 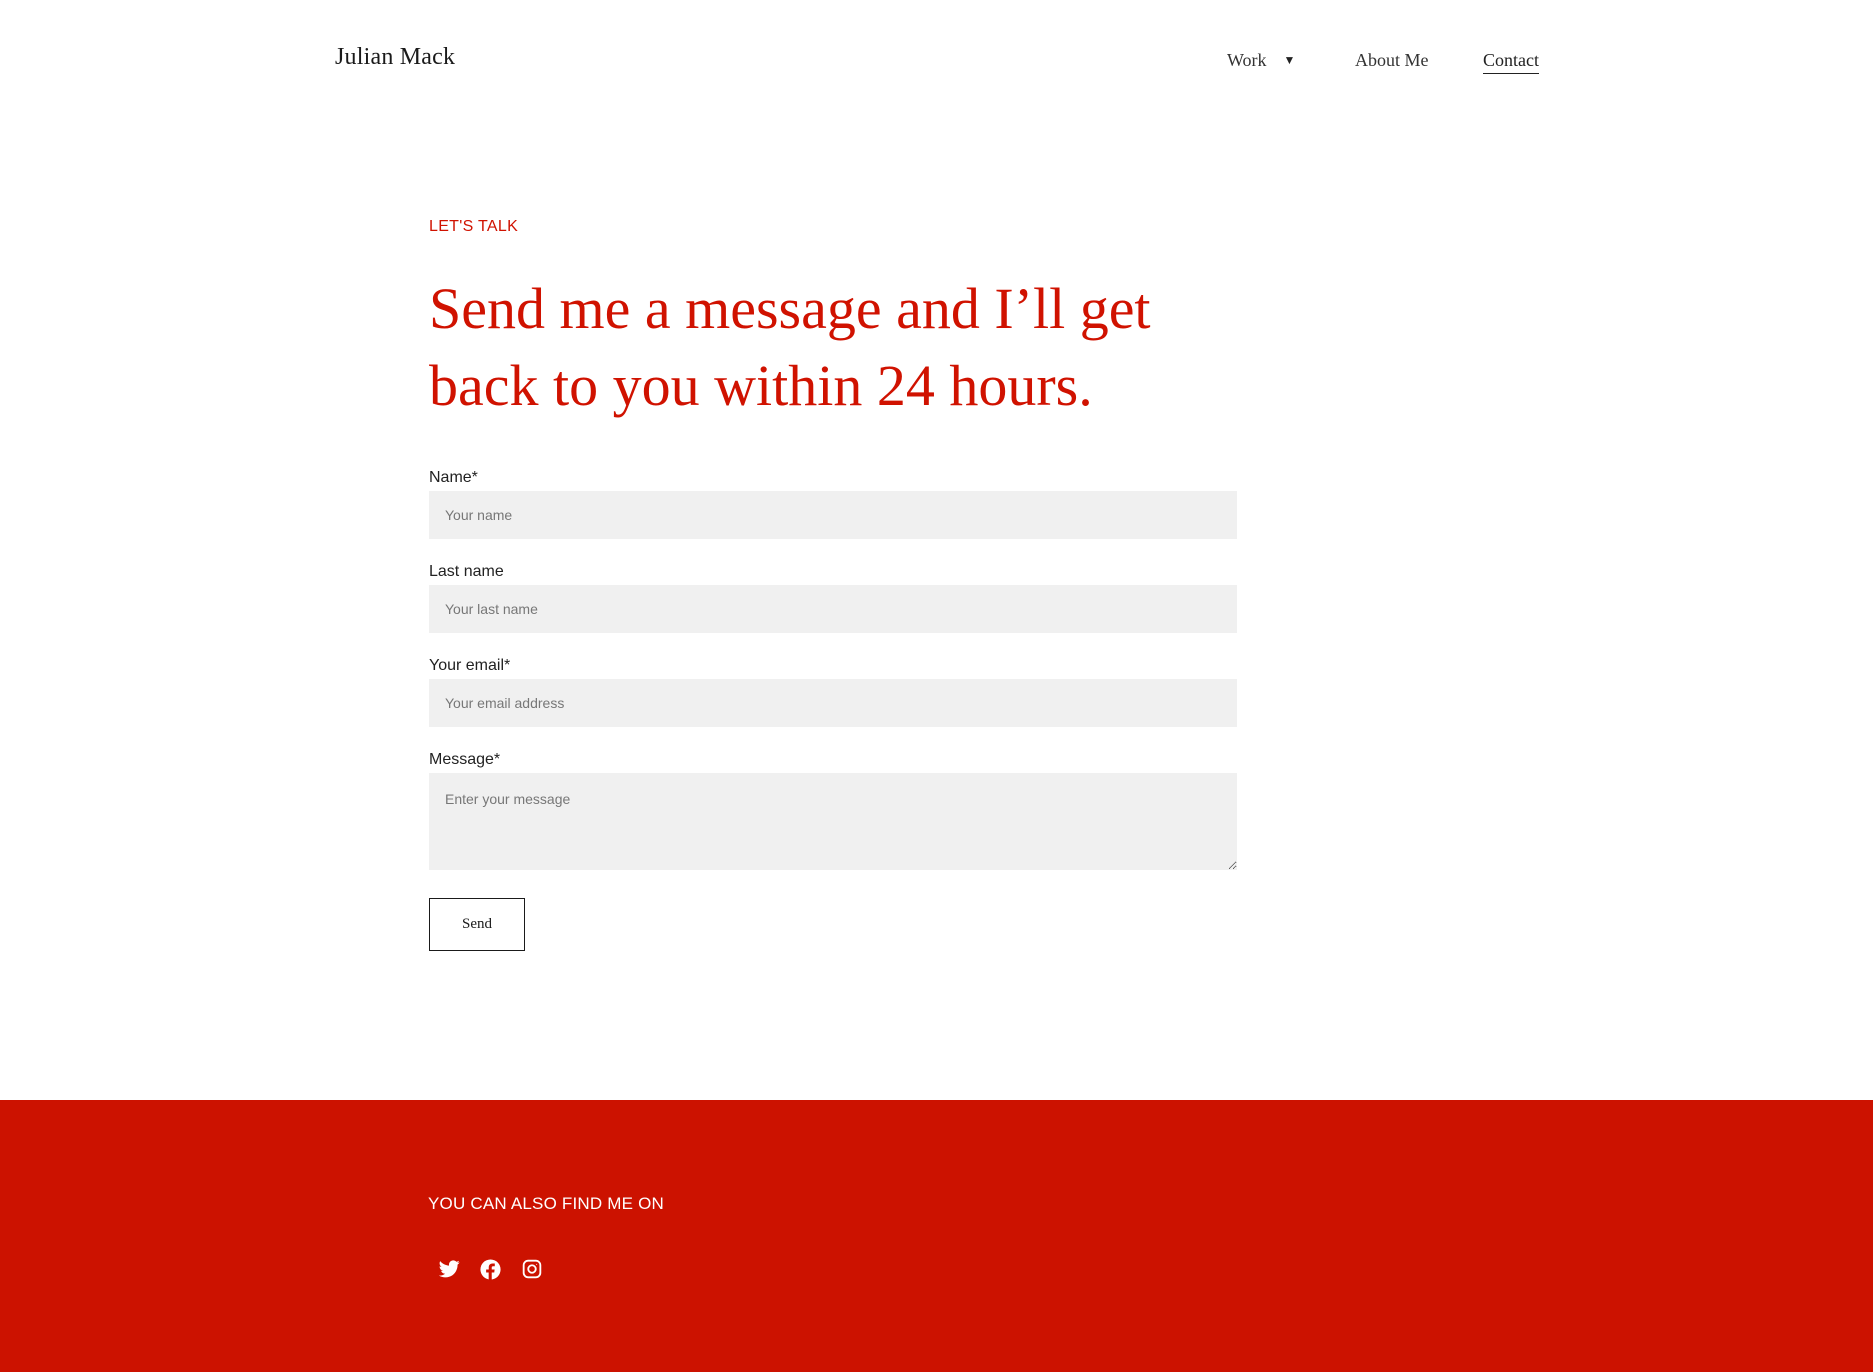 What do you see at coordinates (833, 703) in the screenshot?
I see `email-input` at bounding box center [833, 703].